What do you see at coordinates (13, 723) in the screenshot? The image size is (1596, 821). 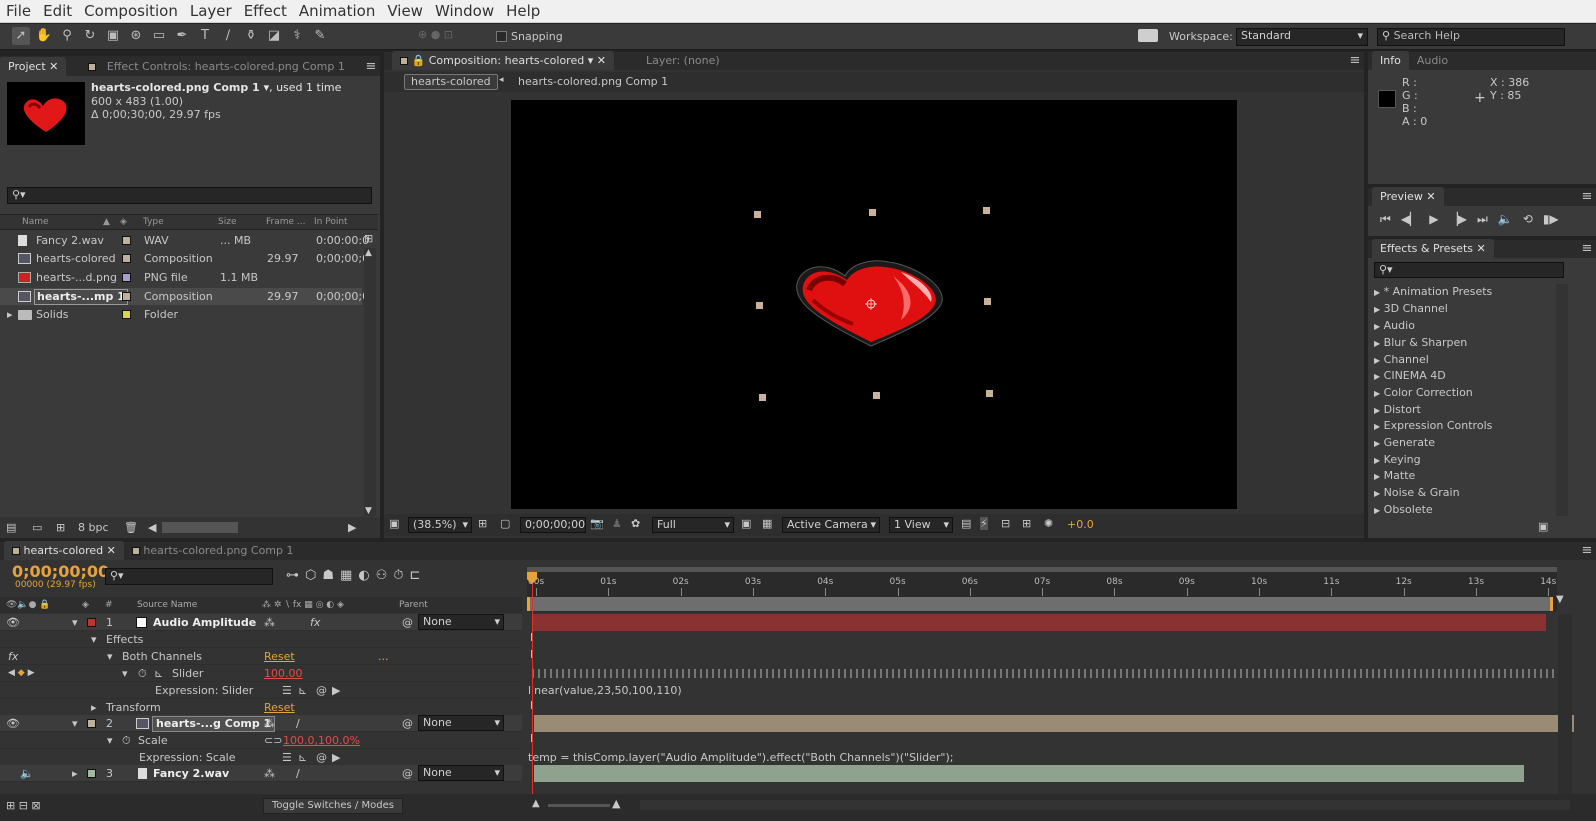 I see `eye-icon: 👁` at bounding box center [13, 723].